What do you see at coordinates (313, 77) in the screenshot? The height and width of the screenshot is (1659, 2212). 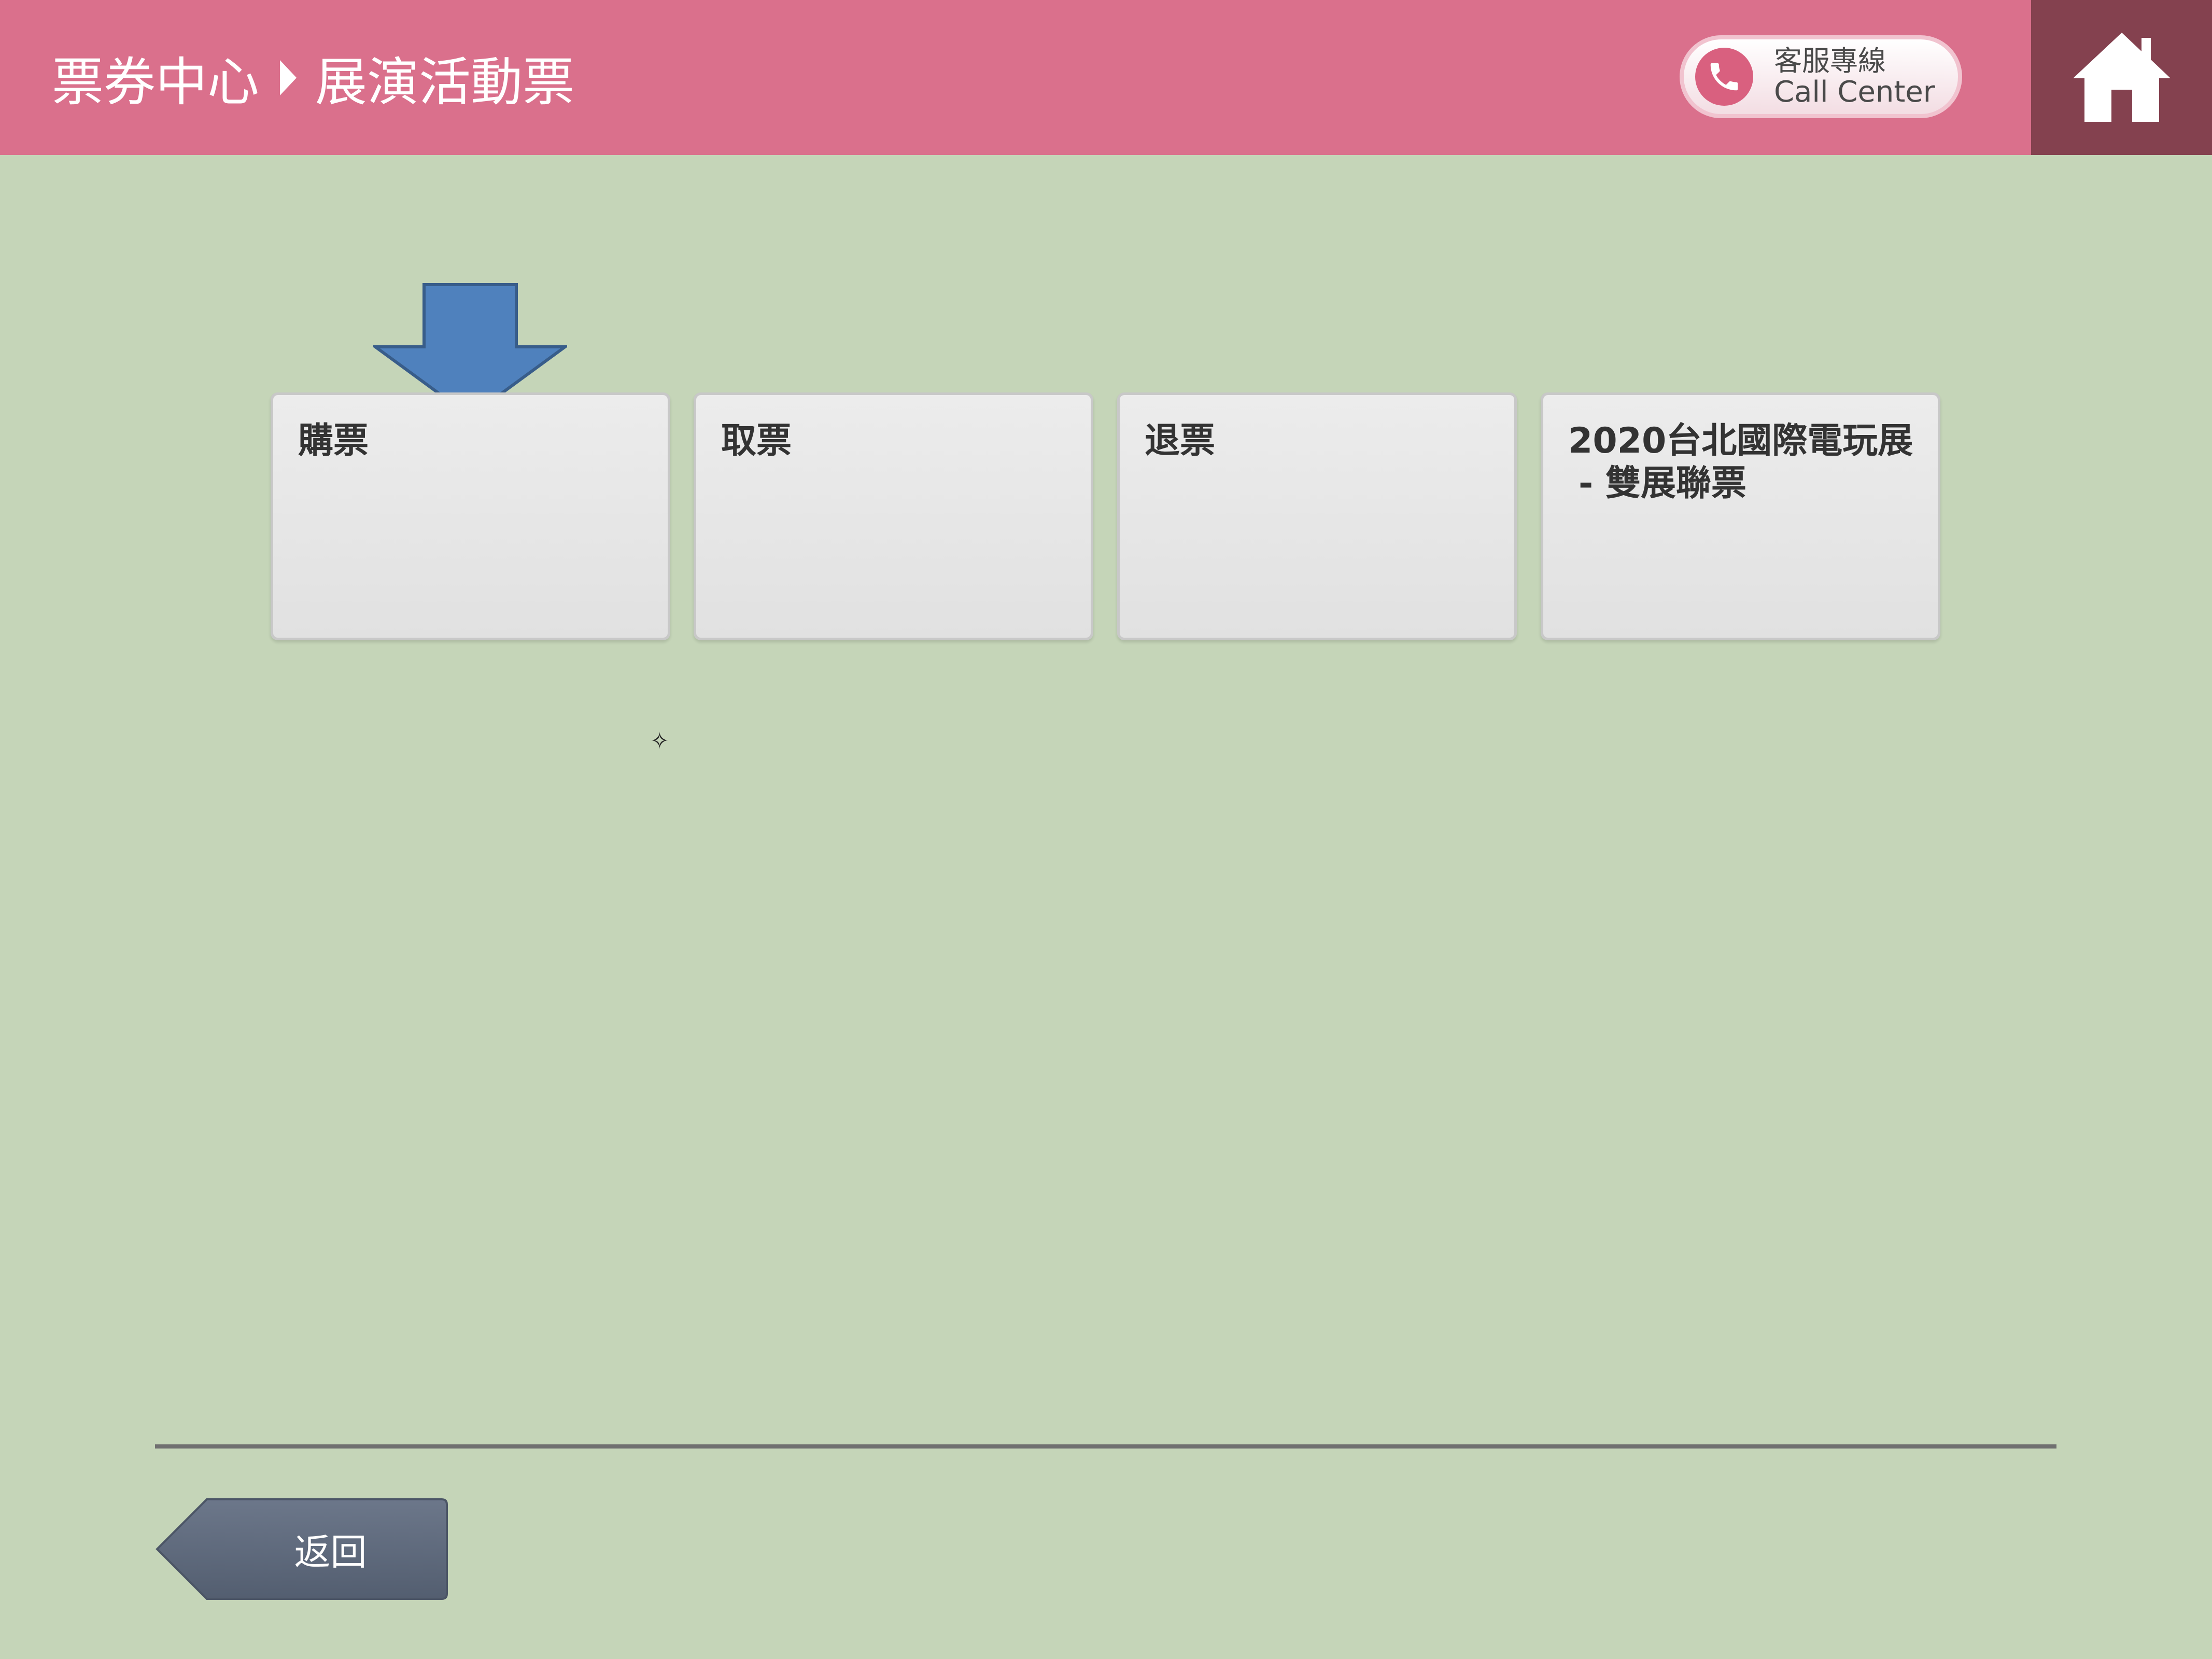 I see `breadcrumb: 票券中心 展演活動票` at bounding box center [313, 77].